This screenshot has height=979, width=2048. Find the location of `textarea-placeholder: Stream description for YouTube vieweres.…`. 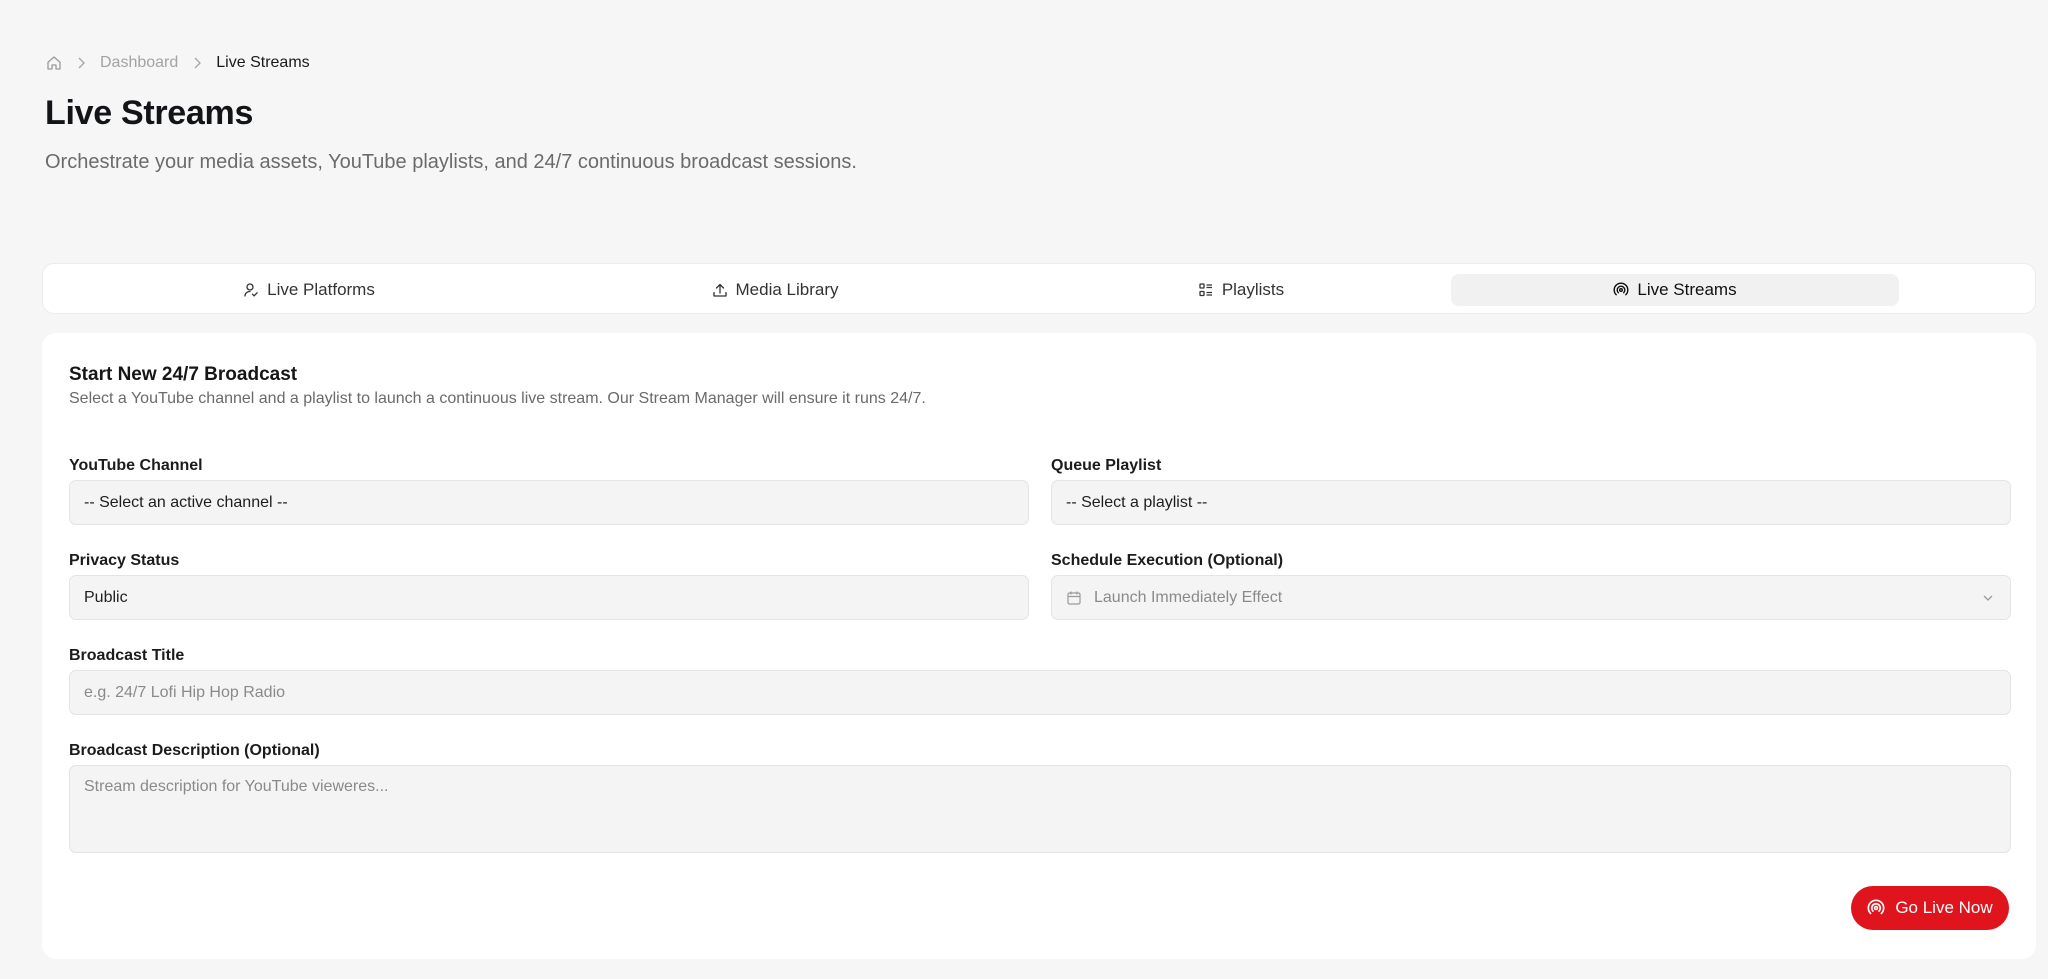

textarea-placeholder: Stream description for YouTube vieweres.… is located at coordinates (236, 786).